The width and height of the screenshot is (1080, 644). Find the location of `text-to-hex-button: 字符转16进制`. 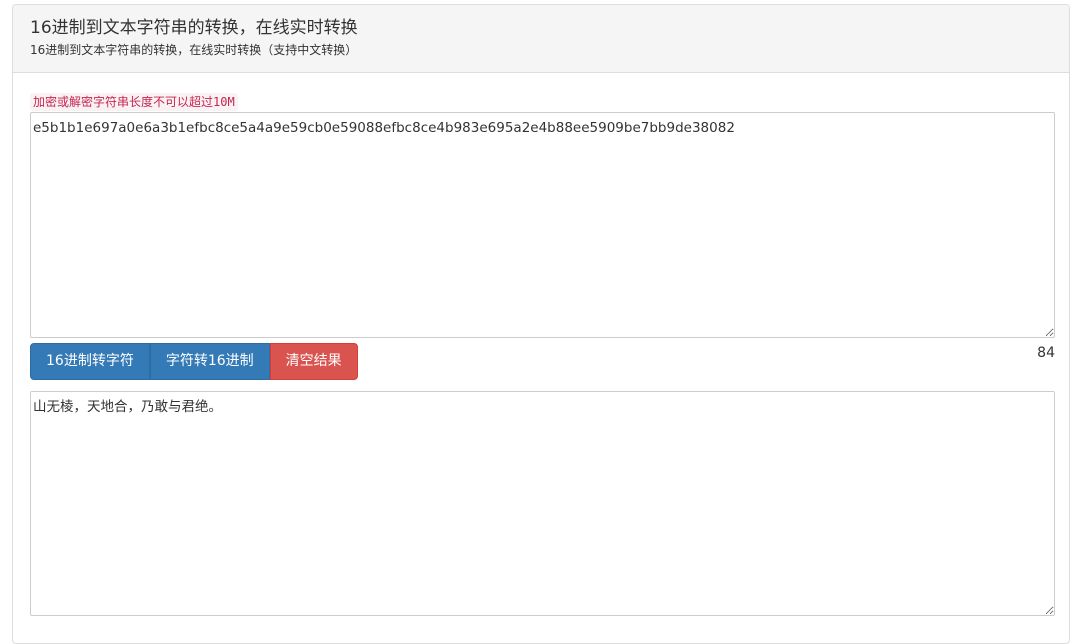

text-to-hex-button: 字符转16进制 is located at coordinates (209, 361).